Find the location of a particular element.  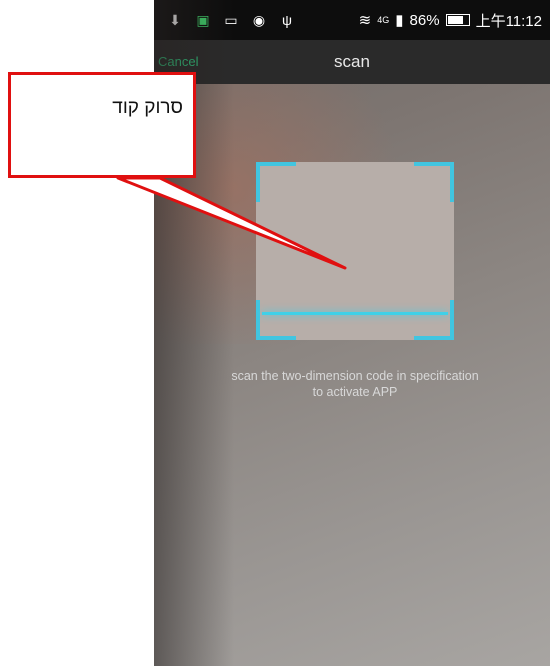

page-title: scan is located at coordinates (352, 61).